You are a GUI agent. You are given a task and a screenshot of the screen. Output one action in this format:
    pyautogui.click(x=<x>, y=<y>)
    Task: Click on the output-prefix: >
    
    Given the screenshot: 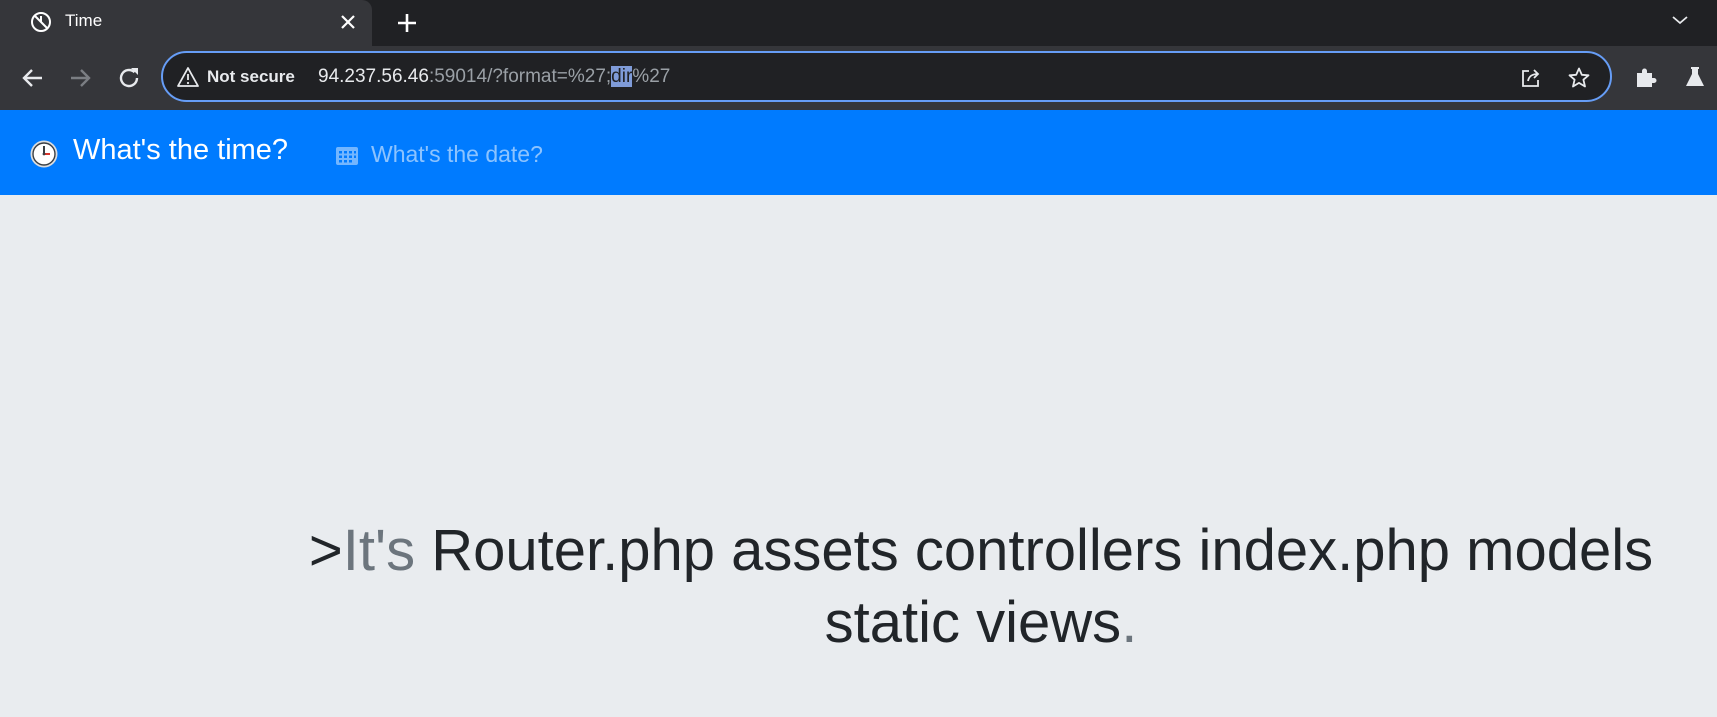 What is the action you would take?
    pyautogui.click(x=325, y=550)
    